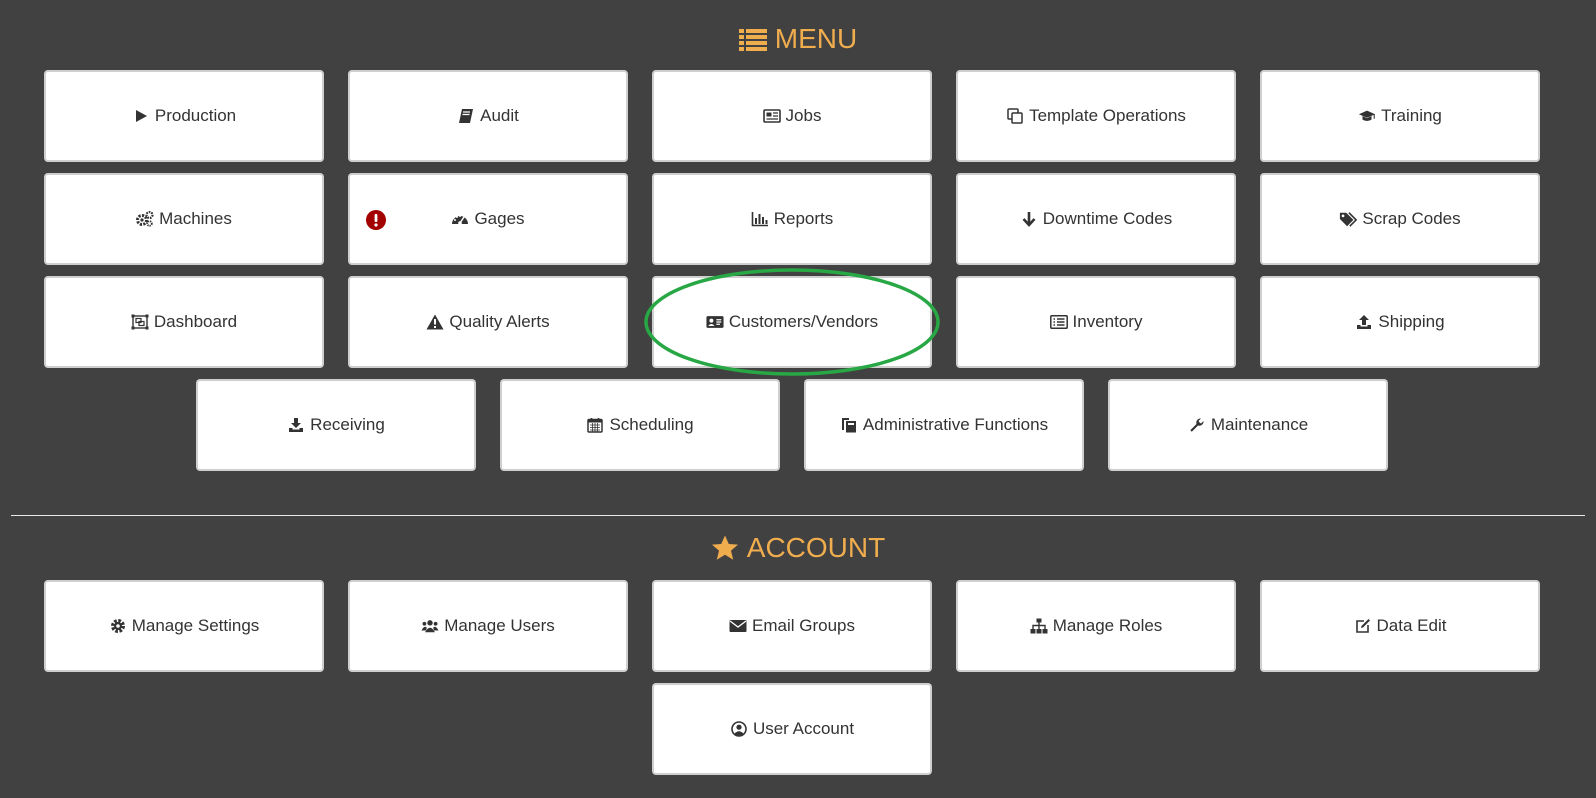 This screenshot has height=798, width=1596. Describe the element at coordinates (499, 321) in the screenshot. I see `quality-alerts-label: Quality Alerts` at that location.